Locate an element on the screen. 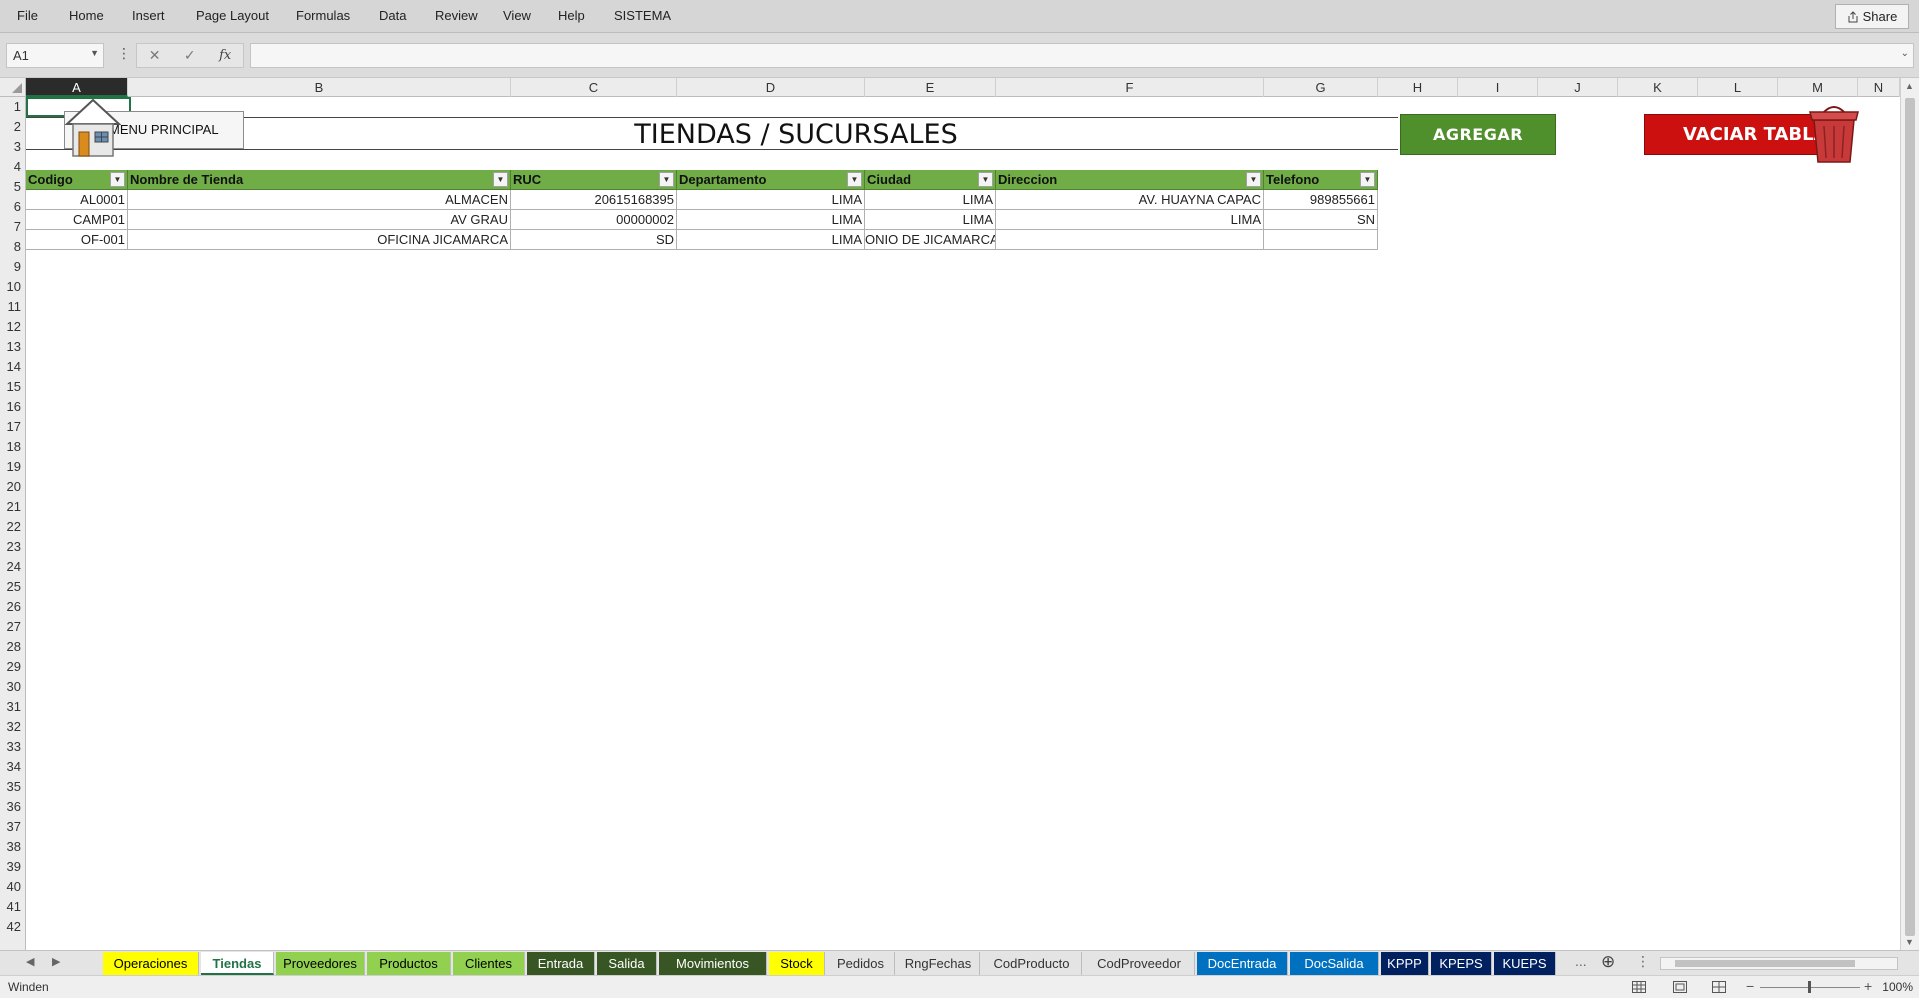 The image size is (1919, 998). zoom-in-icon: + is located at coordinates (1868, 986).